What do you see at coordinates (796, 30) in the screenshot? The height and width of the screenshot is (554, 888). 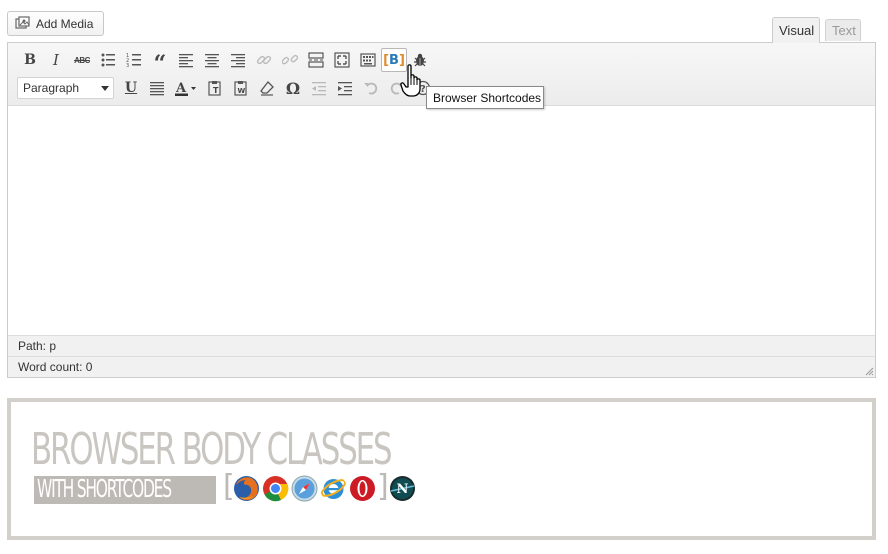 I see `tab-visual: Visual` at bounding box center [796, 30].